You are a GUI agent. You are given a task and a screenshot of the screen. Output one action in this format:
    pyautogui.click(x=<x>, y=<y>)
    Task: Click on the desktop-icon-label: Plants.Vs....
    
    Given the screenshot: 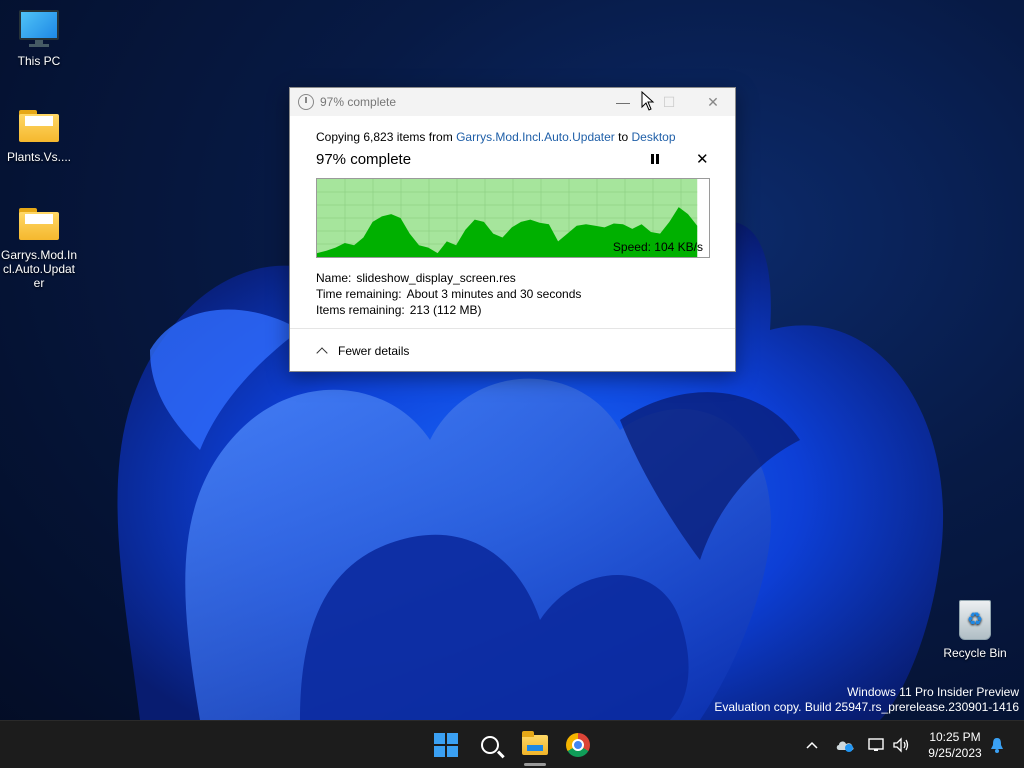 What is the action you would take?
    pyautogui.click(x=39, y=157)
    